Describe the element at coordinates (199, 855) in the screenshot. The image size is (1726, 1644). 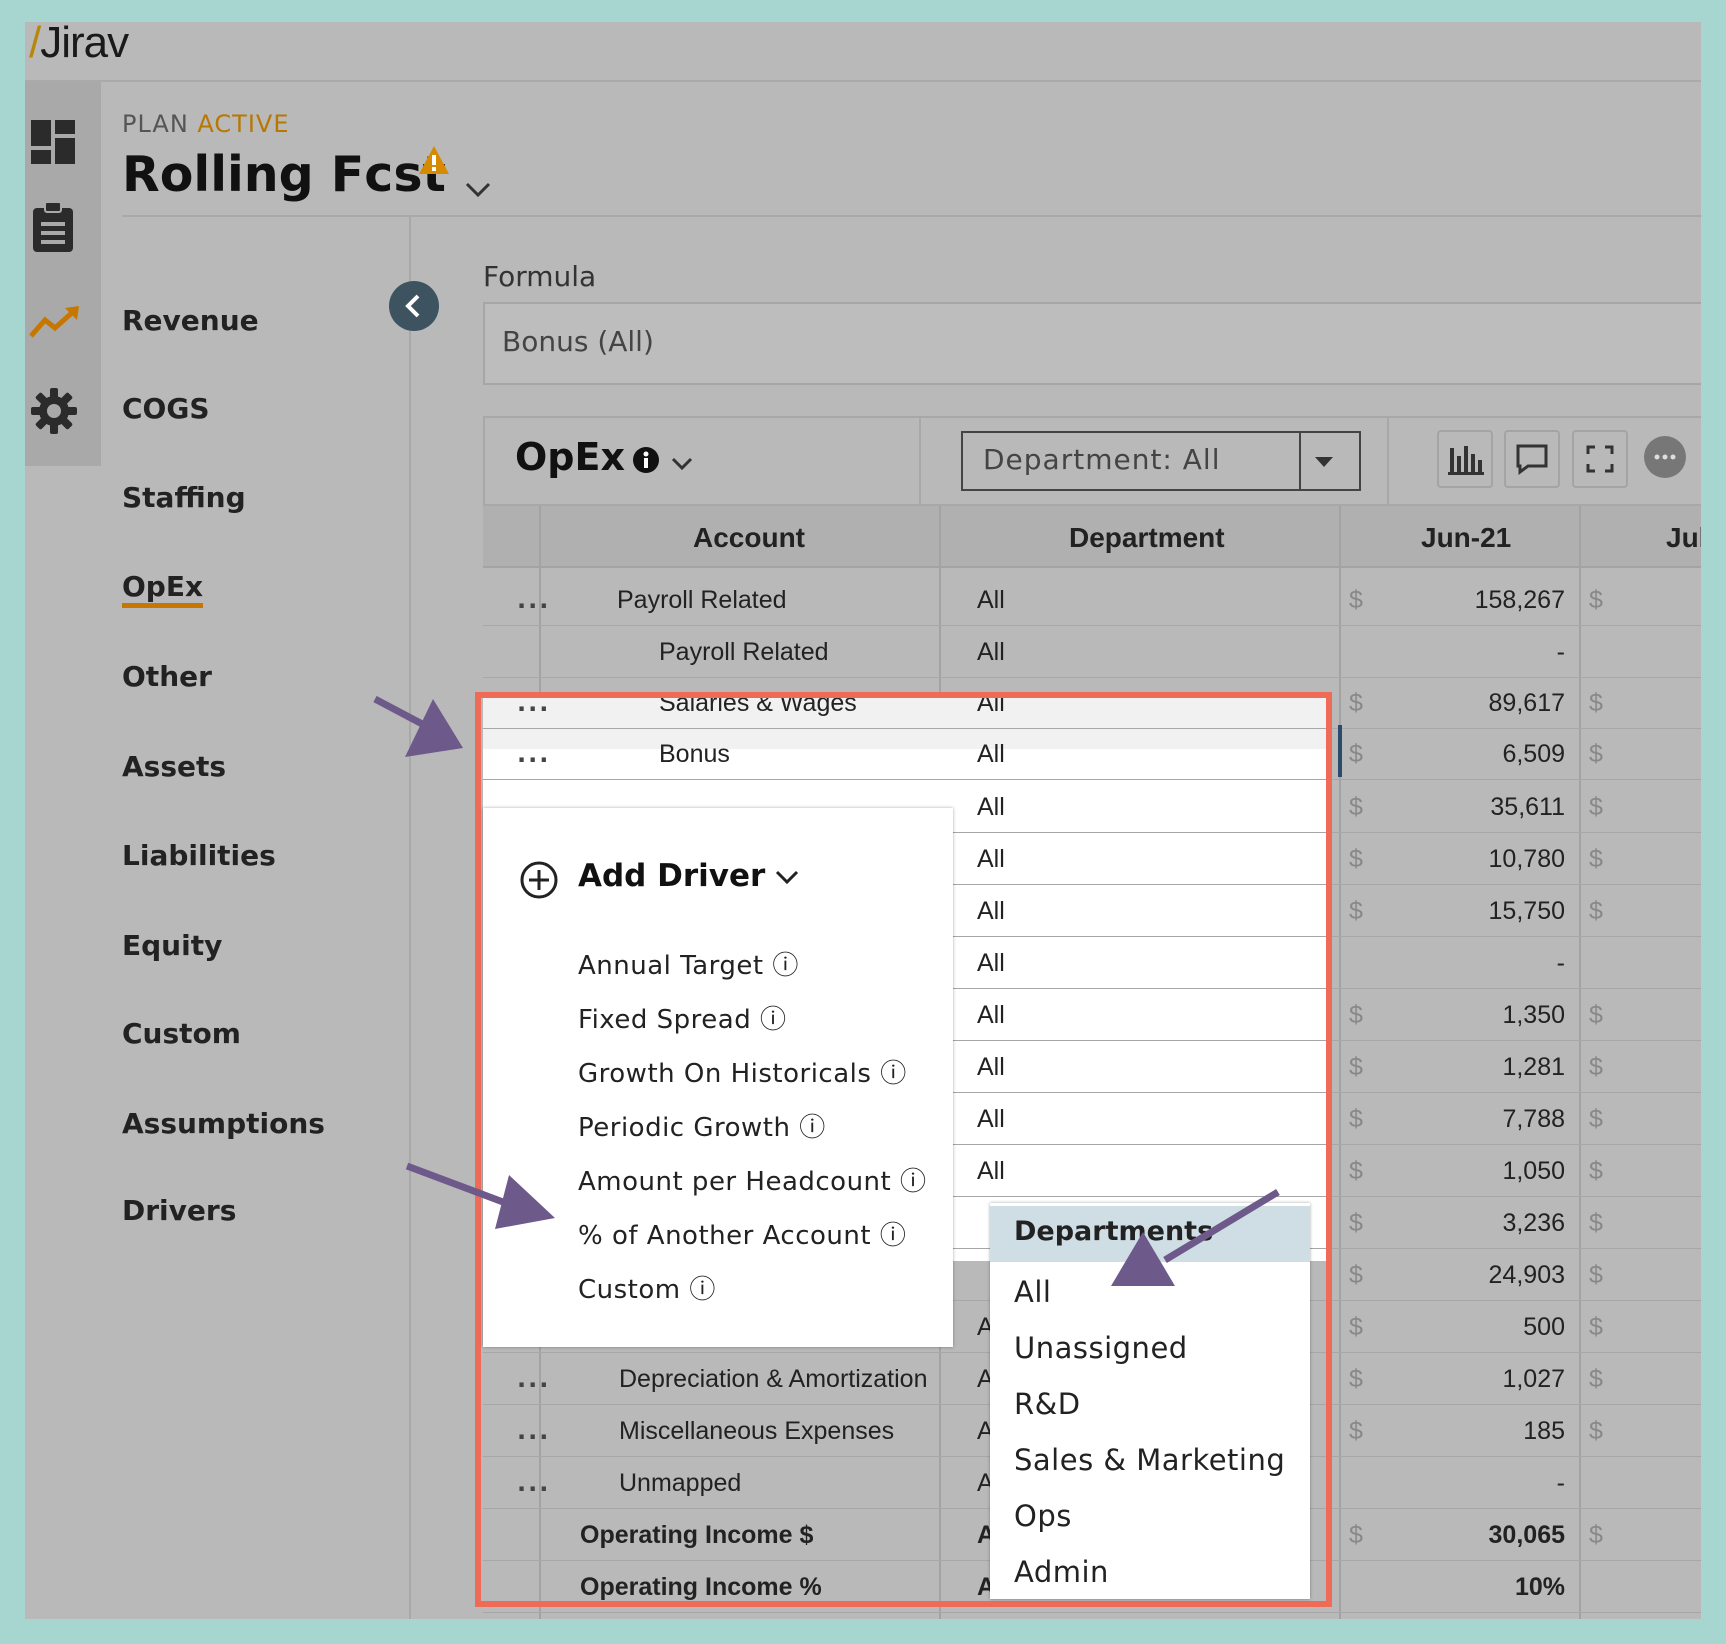
I see `sidebar-item-liabilities: Liabilities` at that location.